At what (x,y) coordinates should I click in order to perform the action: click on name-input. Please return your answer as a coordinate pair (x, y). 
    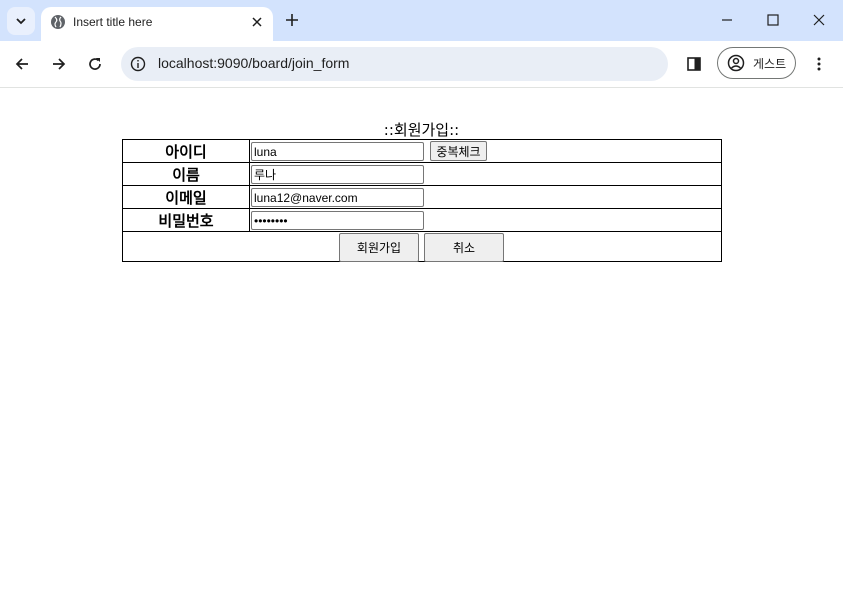
    Looking at the image, I should click on (337, 174).